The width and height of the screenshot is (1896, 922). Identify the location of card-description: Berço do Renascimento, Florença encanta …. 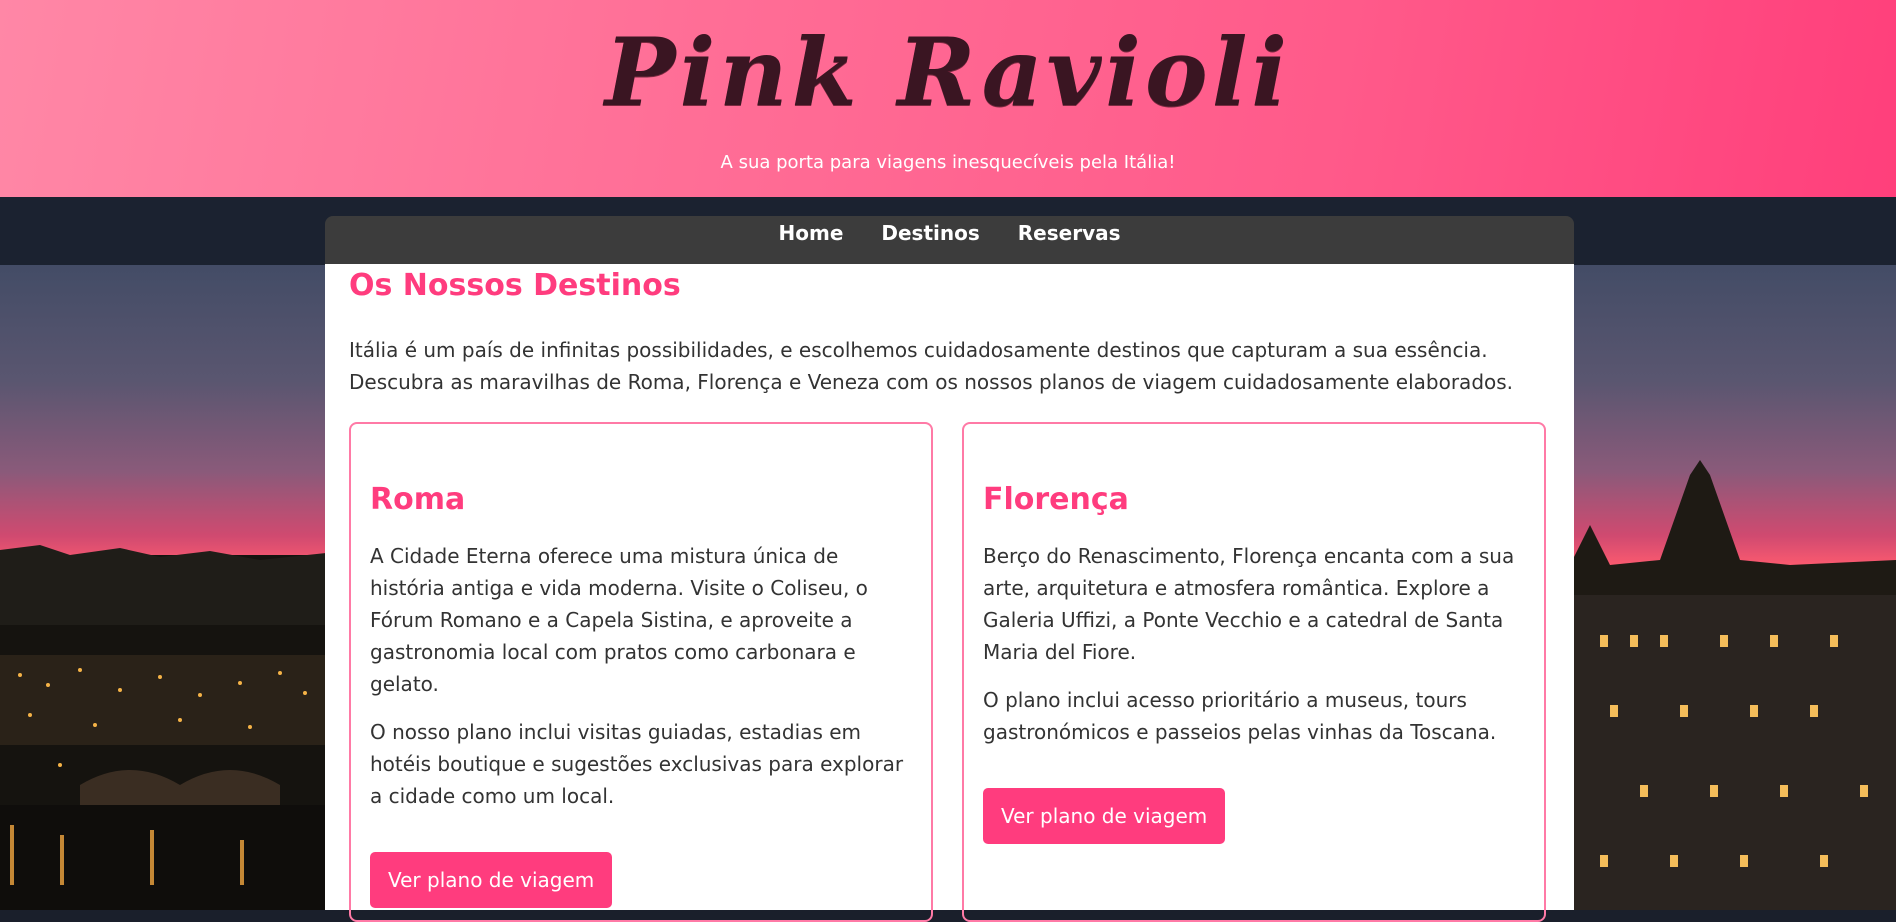
(1249, 604).